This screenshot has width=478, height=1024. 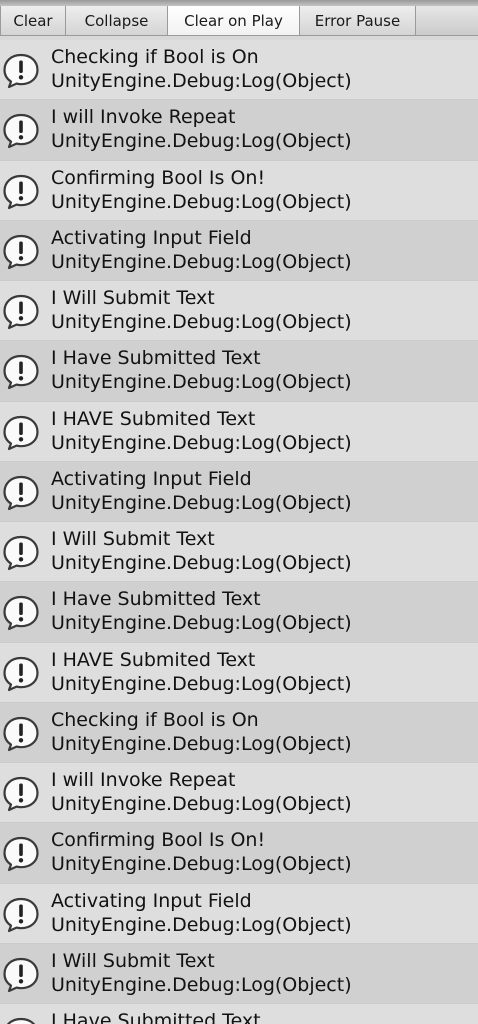 I want to click on console-toolbar: Clear Collapse Clear on Play Error Pause, so click(x=239, y=21).